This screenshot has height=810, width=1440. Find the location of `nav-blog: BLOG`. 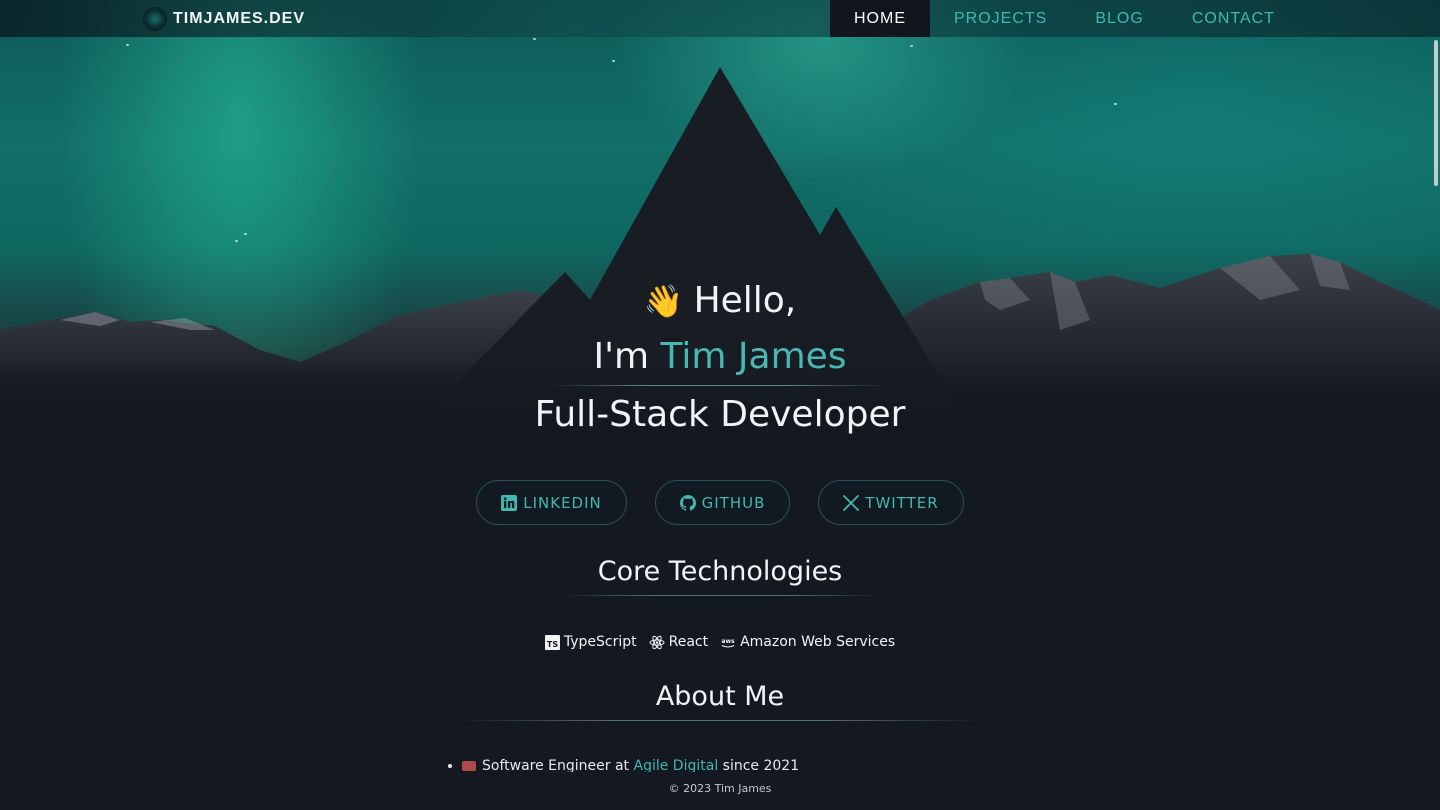

nav-blog: BLOG is located at coordinates (1119, 18).